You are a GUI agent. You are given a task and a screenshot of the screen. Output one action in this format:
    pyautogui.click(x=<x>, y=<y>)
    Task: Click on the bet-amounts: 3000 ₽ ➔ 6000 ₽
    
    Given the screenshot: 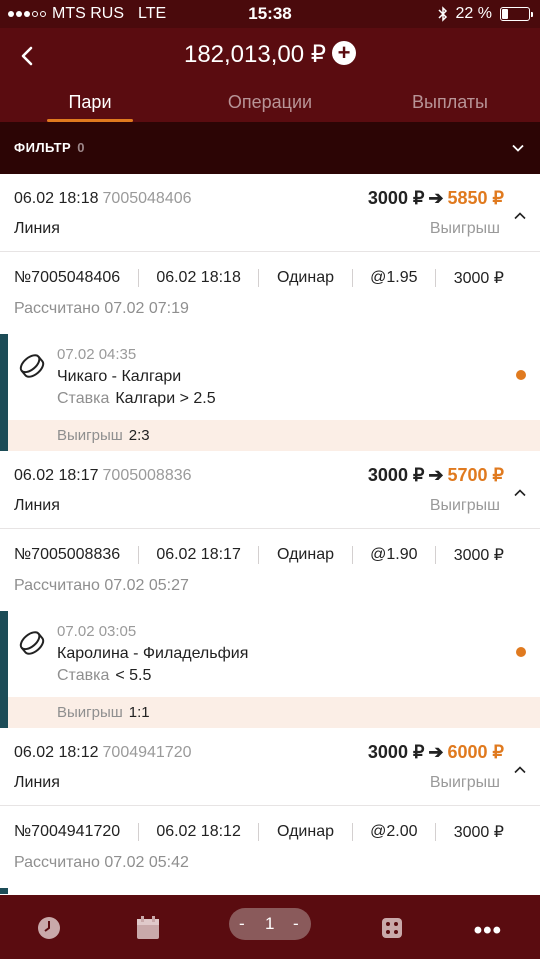 What is the action you would take?
    pyautogui.click(x=436, y=752)
    